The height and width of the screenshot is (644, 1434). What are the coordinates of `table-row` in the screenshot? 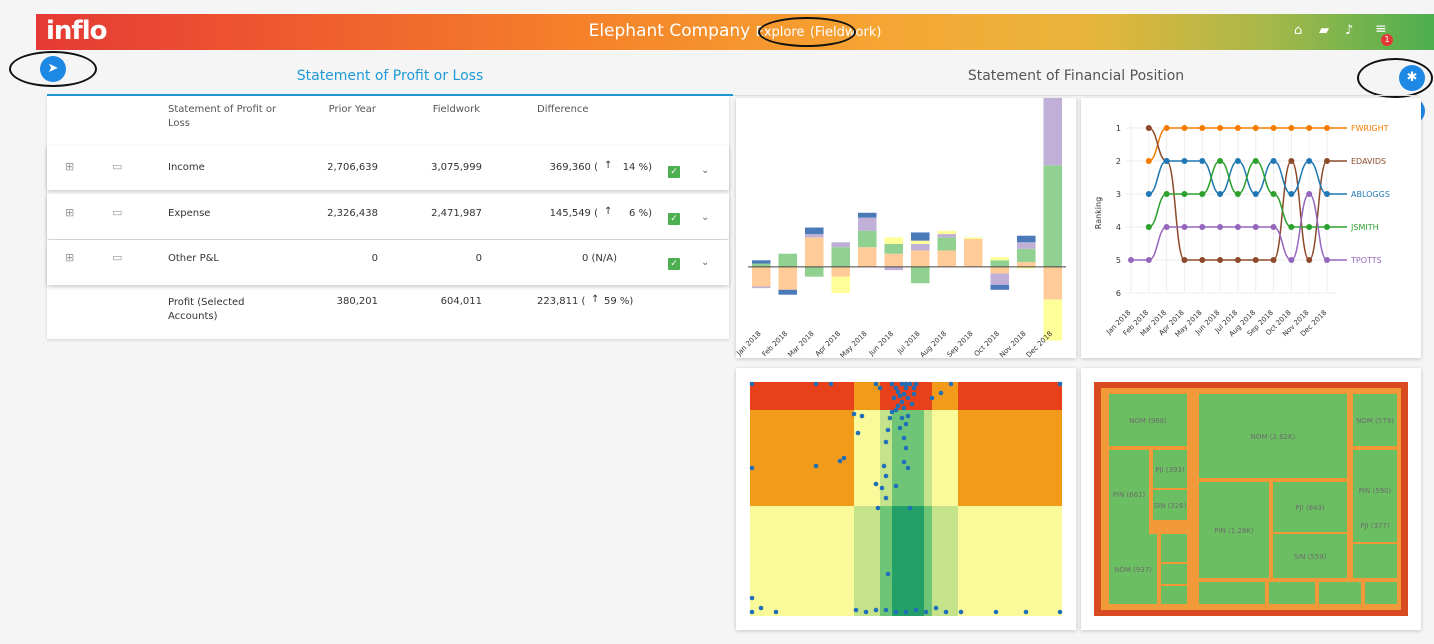 It's located at (388, 262).